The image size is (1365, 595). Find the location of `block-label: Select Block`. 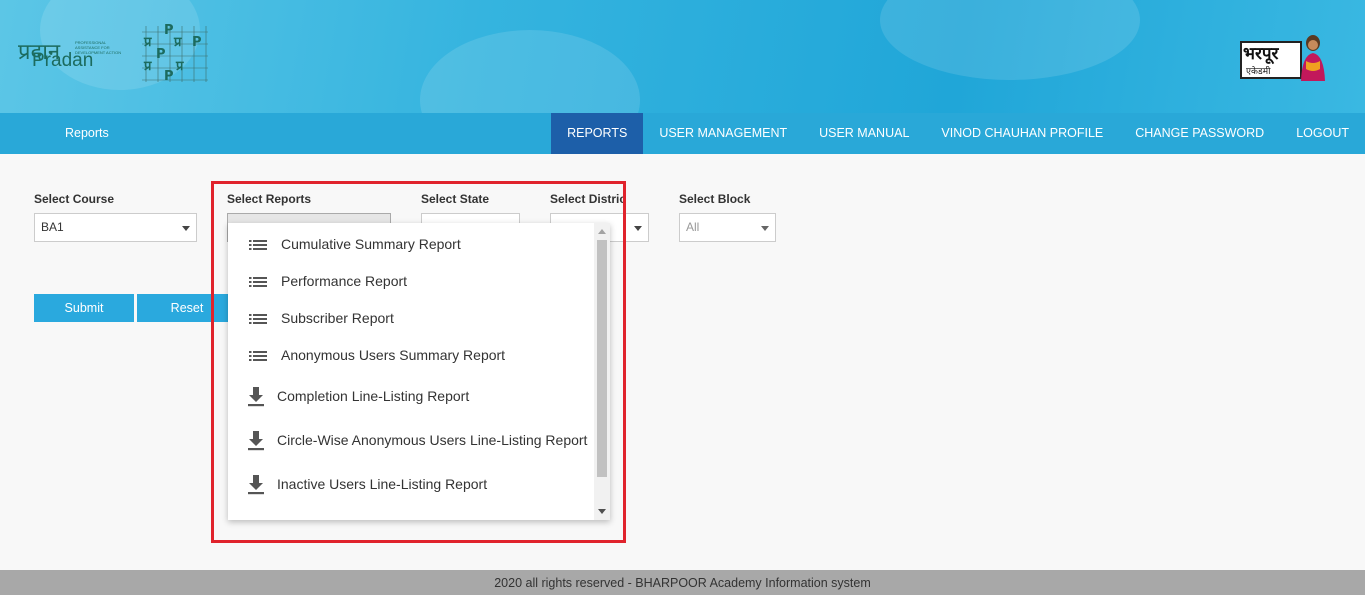

block-label: Select Block is located at coordinates (715, 199).